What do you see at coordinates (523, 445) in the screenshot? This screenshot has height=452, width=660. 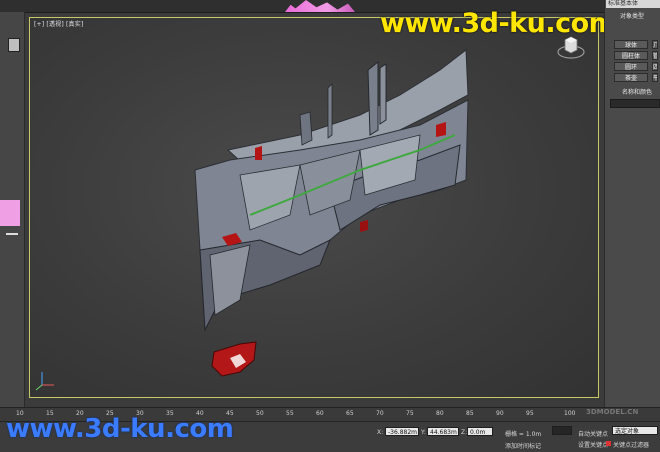 I see `add-time-tag-button: 添加时间标记` at bounding box center [523, 445].